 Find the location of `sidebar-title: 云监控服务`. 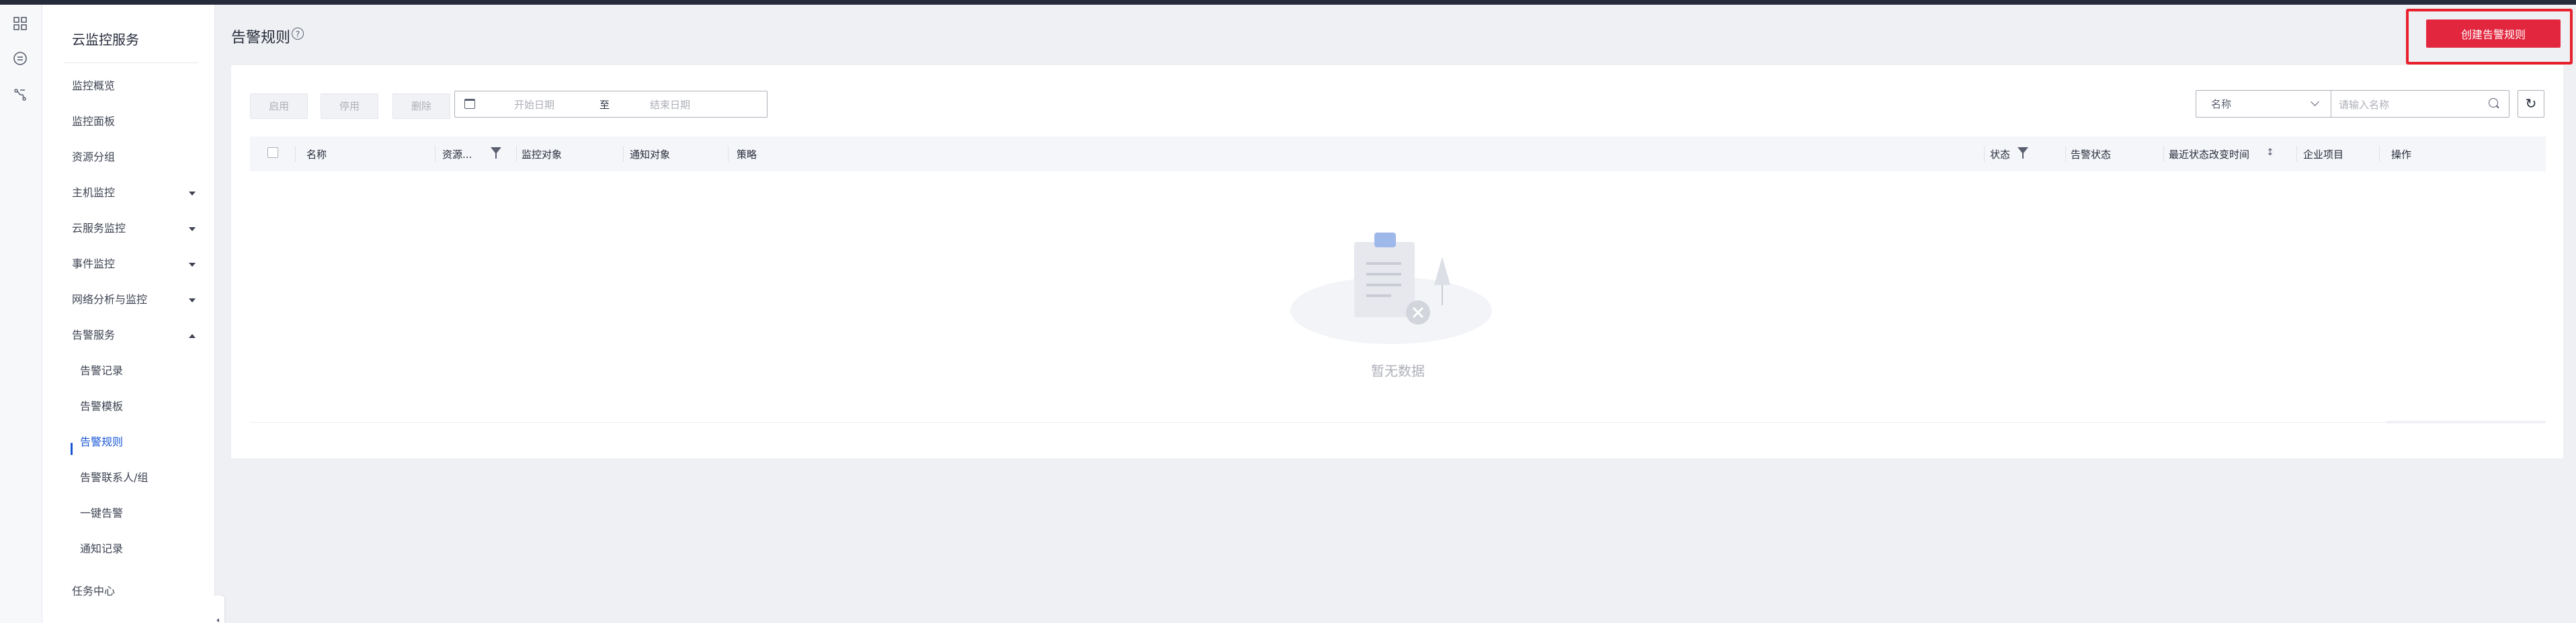

sidebar-title: 云监控服务 is located at coordinates (105, 40).